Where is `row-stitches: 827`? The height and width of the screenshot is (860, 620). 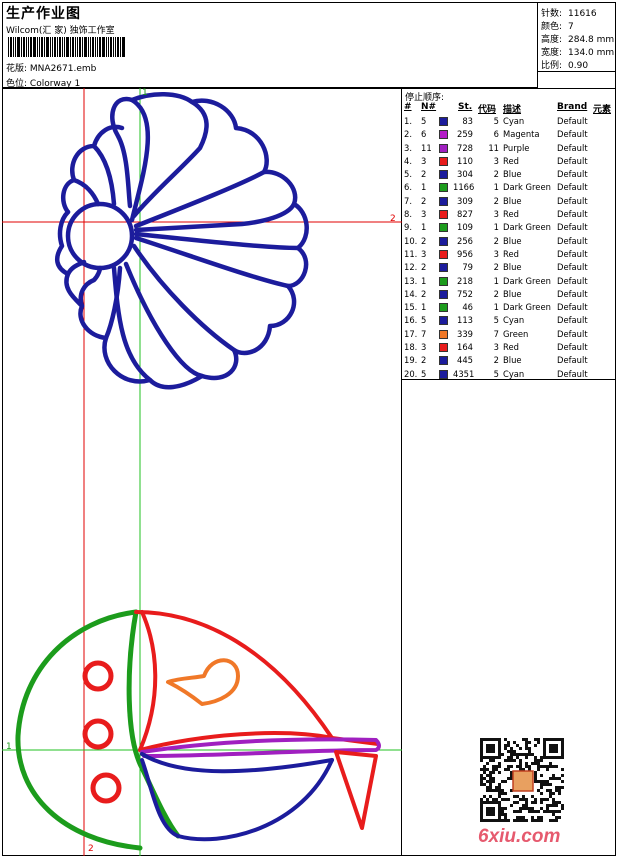 row-stitches: 827 is located at coordinates (465, 214).